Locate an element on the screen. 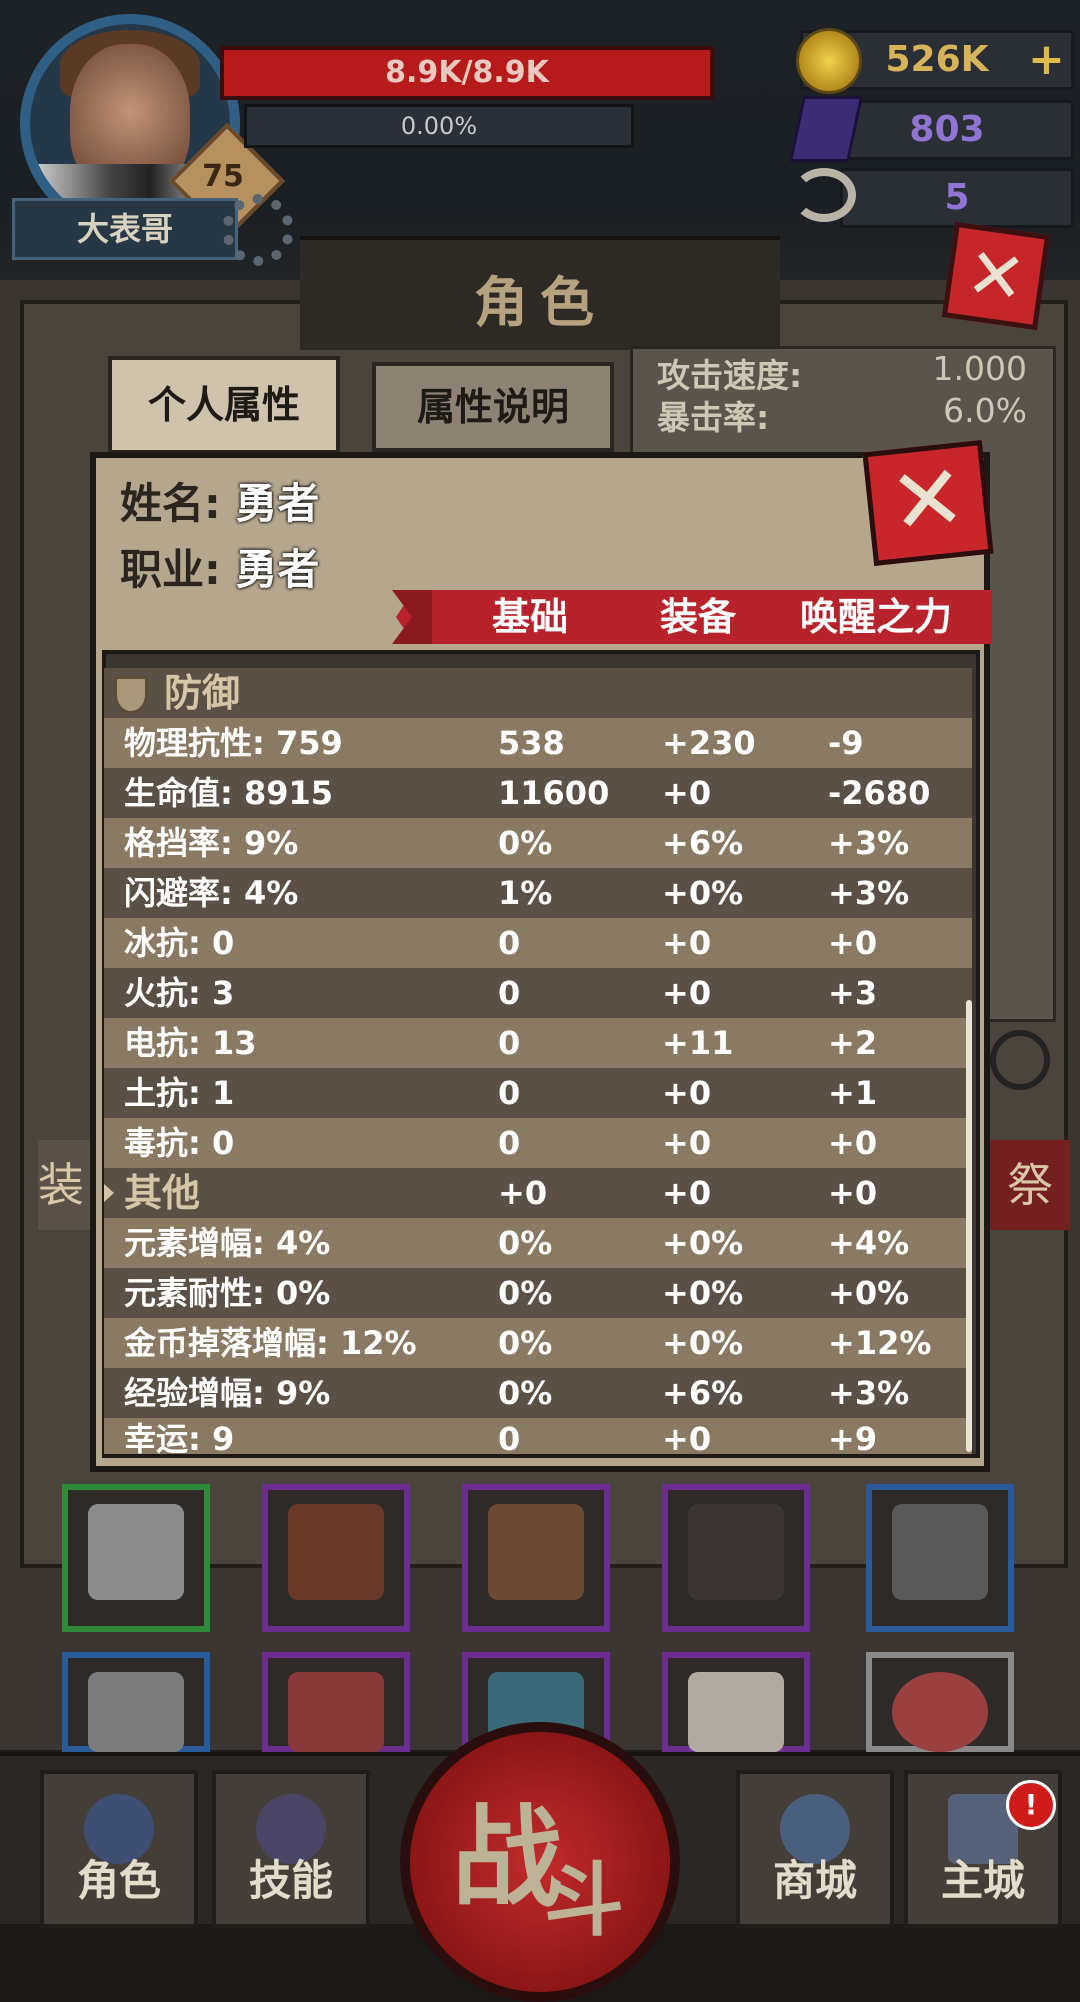 Image resolution: width=1080 pixels, height=2002 pixels. pants-icon is located at coordinates (736, 1712).